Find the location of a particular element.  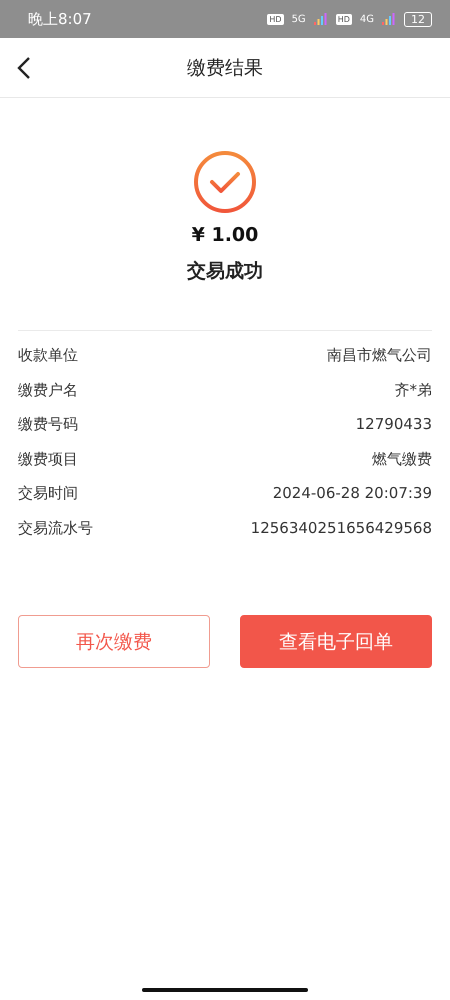

battery-level: 12 is located at coordinates (418, 19).